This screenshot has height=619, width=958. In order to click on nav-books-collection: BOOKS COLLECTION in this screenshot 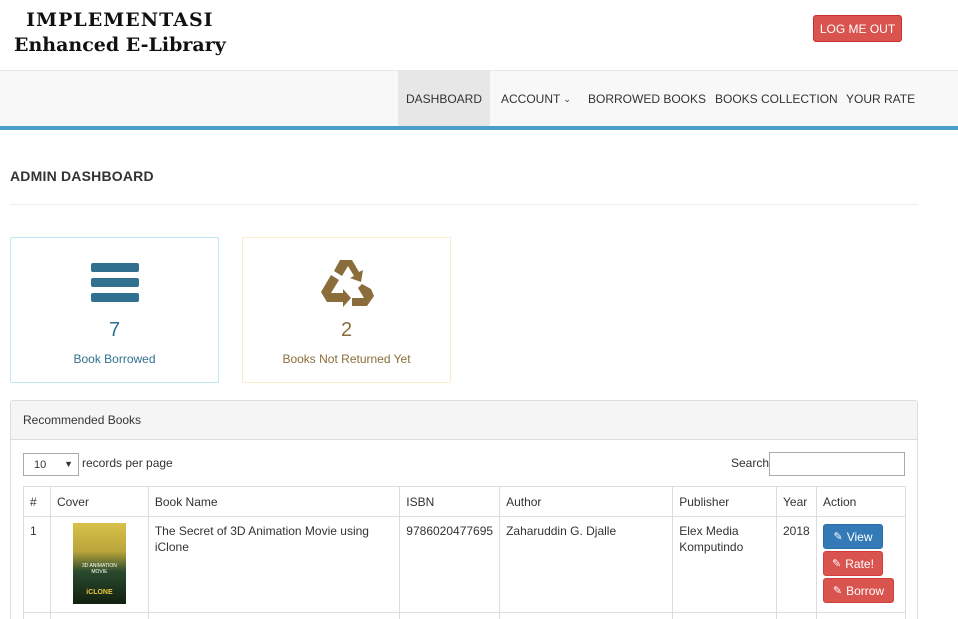, I will do `click(776, 99)`.